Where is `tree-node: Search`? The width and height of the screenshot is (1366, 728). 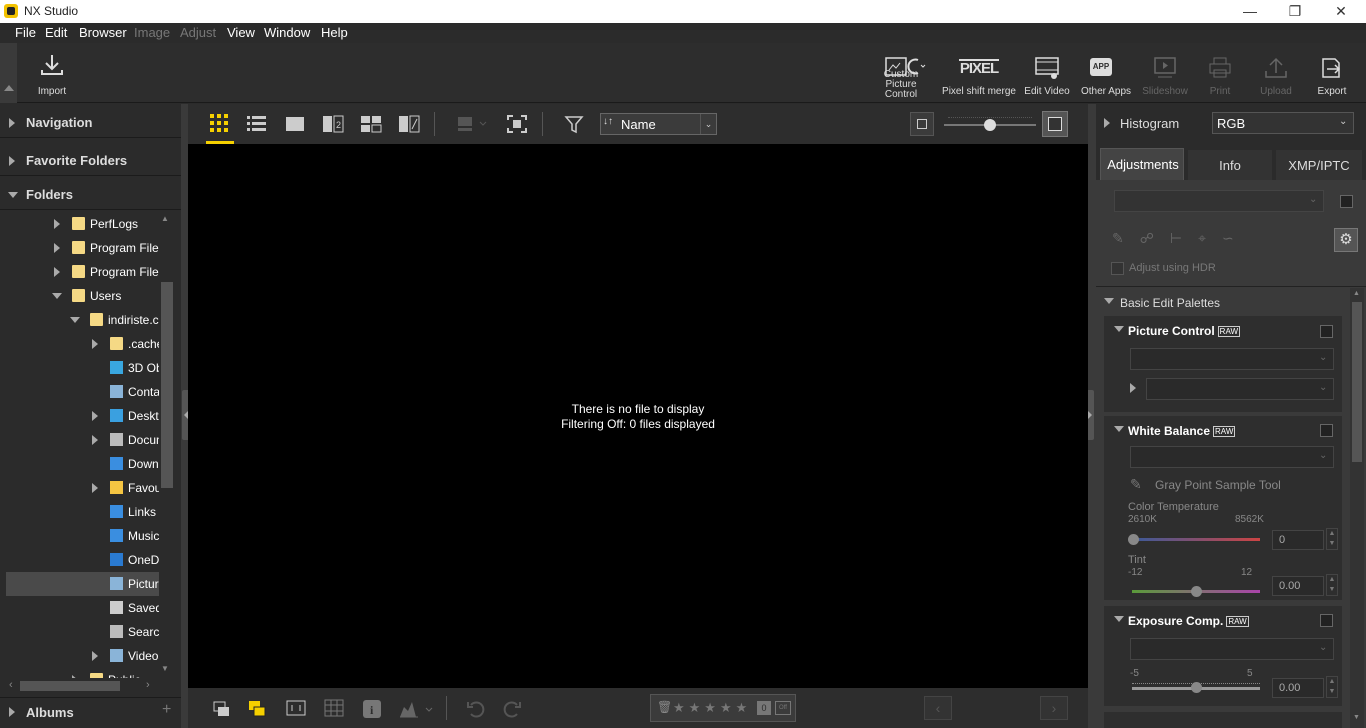 tree-node: Search is located at coordinates (82, 632).